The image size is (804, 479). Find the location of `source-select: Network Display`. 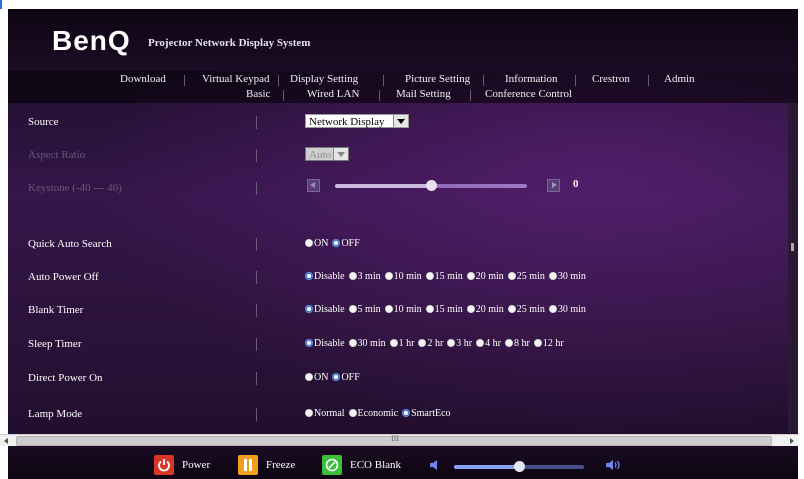

source-select: Network Display is located at coordinates (357, 121).